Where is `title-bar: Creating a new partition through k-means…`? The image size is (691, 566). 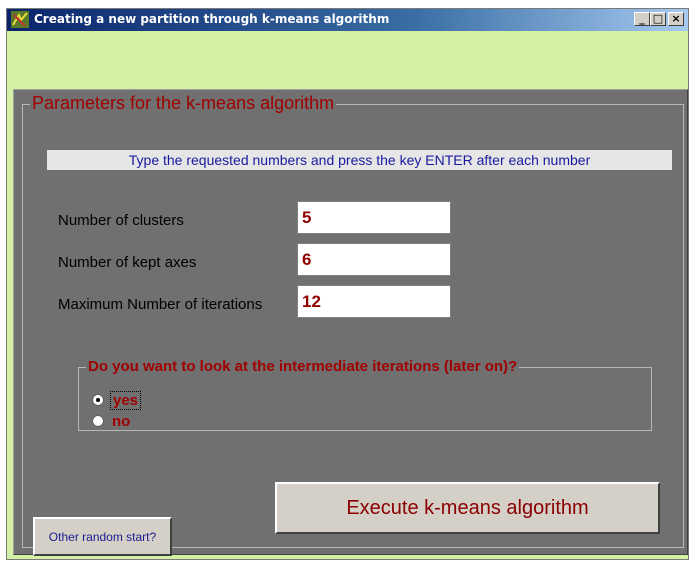 title-bar: Creating a new partition through k-means… is located at coordinates (347, 20).